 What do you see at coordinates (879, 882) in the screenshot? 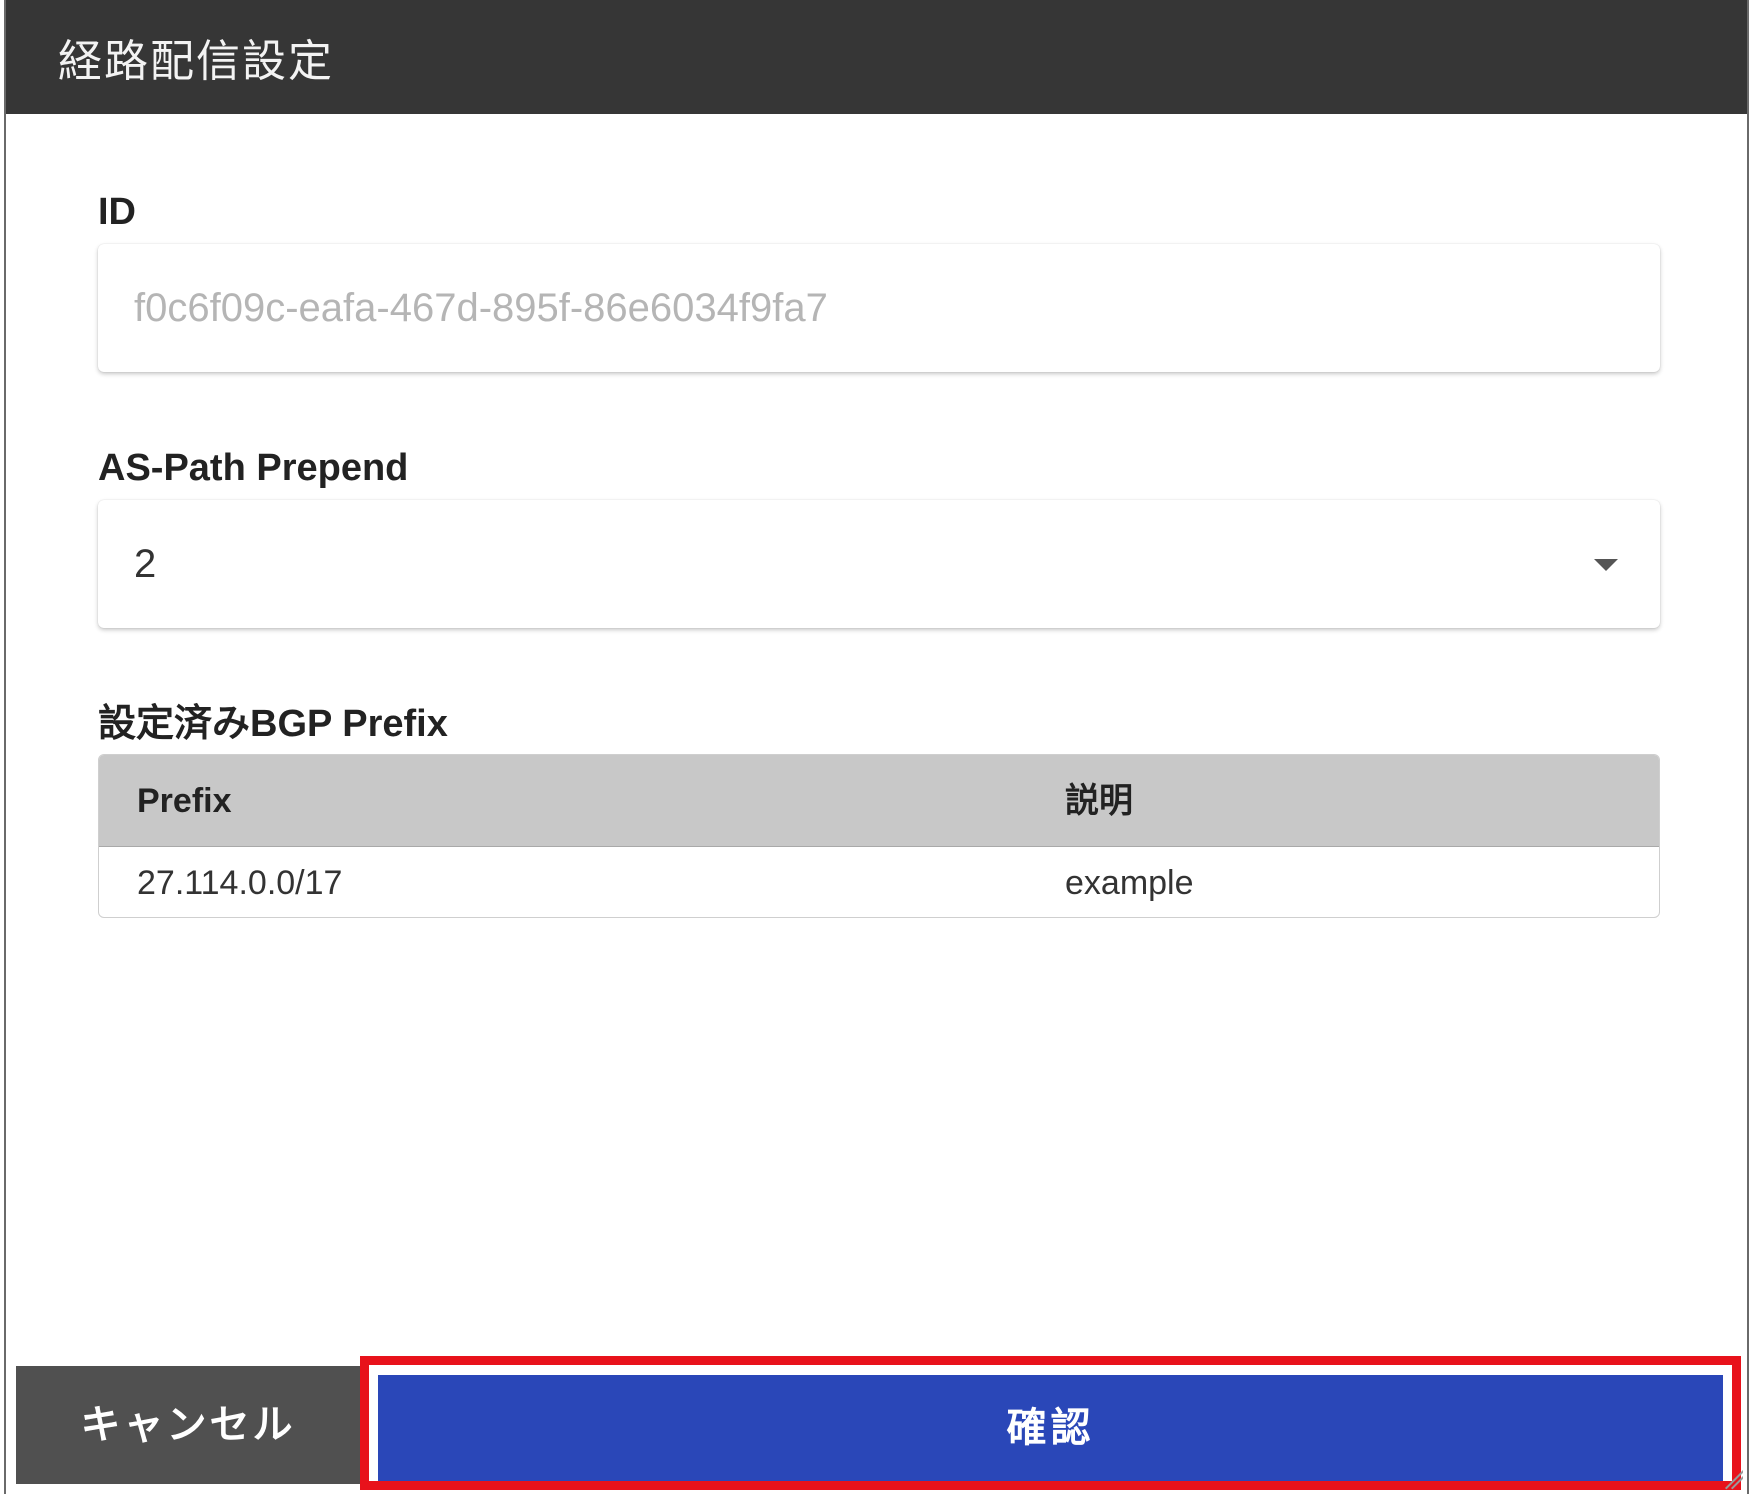
I see `table-row: 27.114.0.0/17 example` at bounding box center [879, 882].